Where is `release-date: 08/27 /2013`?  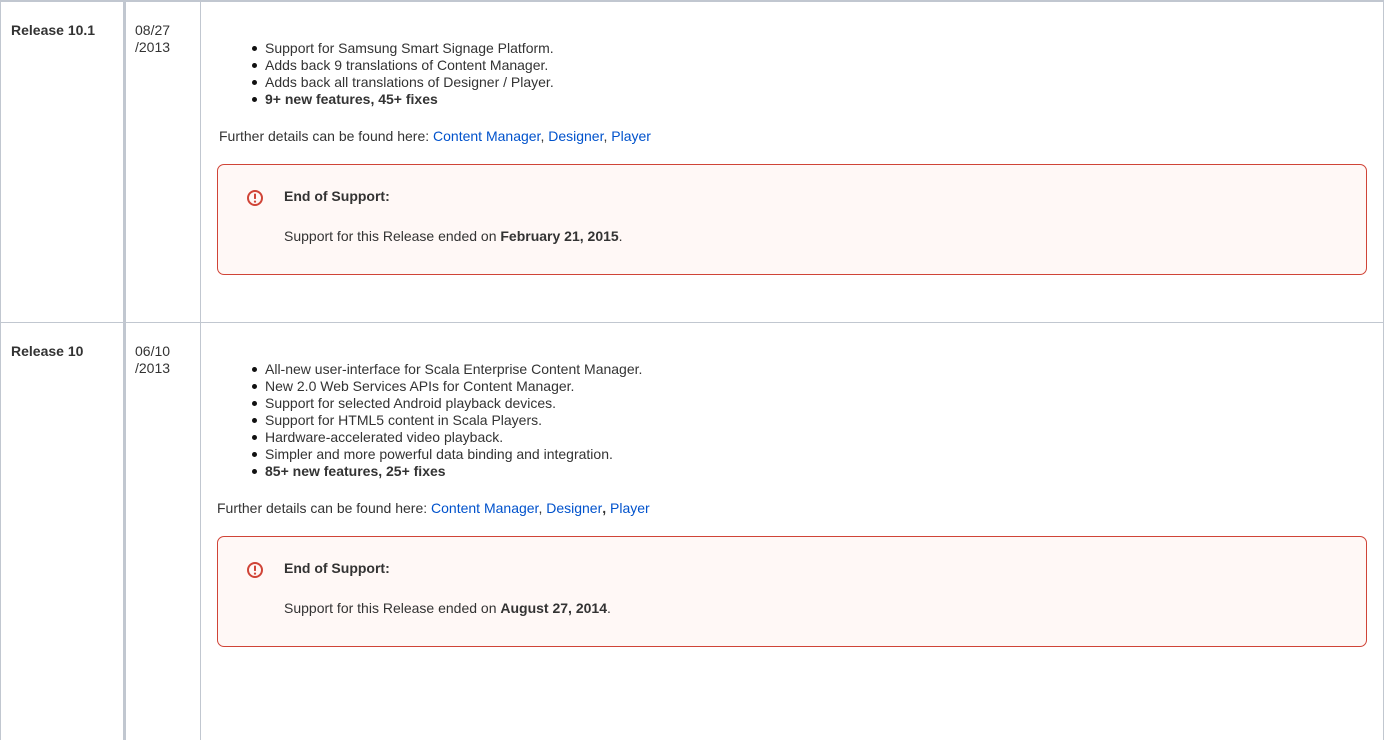
release-date: 08/27 /2013 is located at coordinates (153, 38).